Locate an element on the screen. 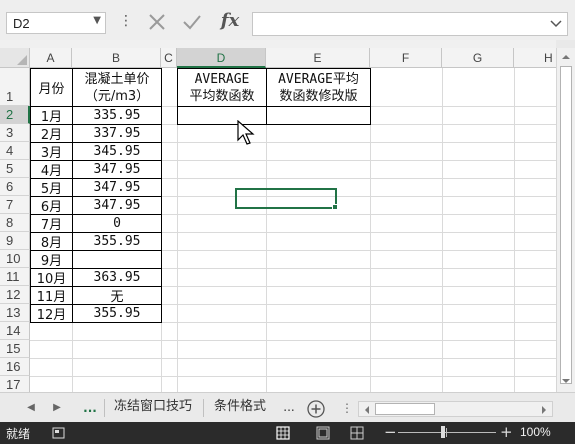 This screenshot has width=575, height=444. chevron-down-icon: ▼ is located at coordinates (97, 20).